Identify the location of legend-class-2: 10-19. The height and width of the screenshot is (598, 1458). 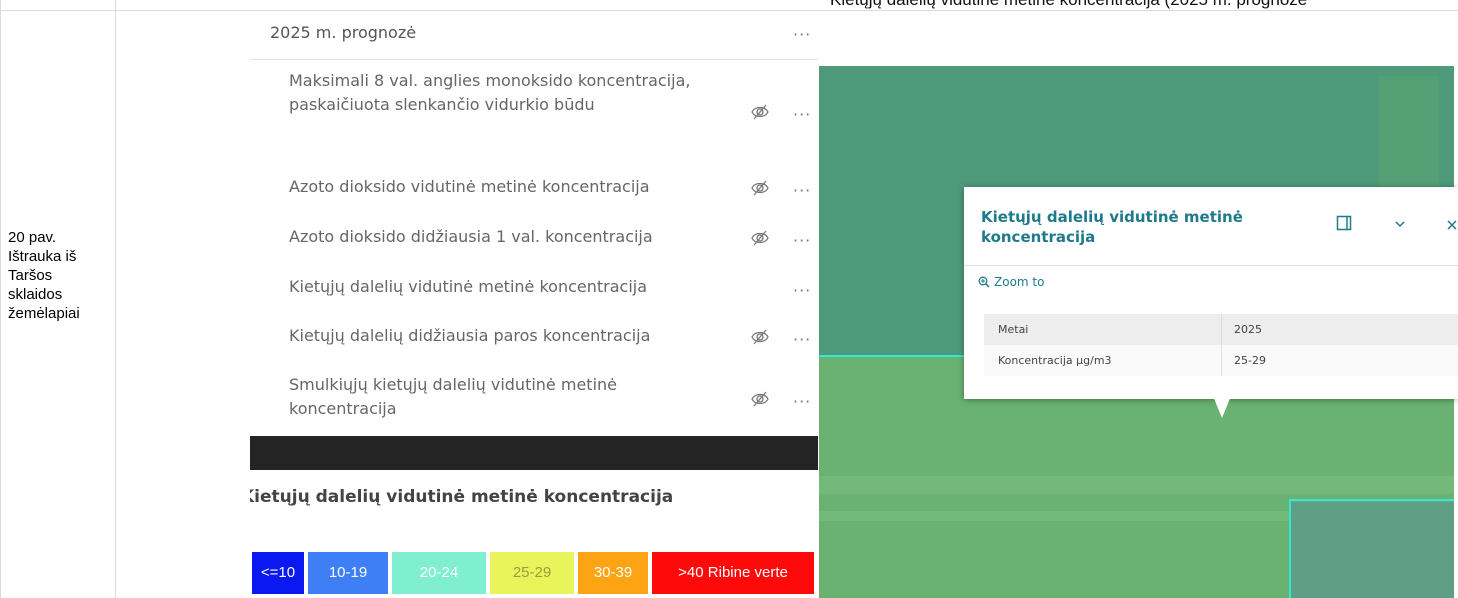
(348, 573).